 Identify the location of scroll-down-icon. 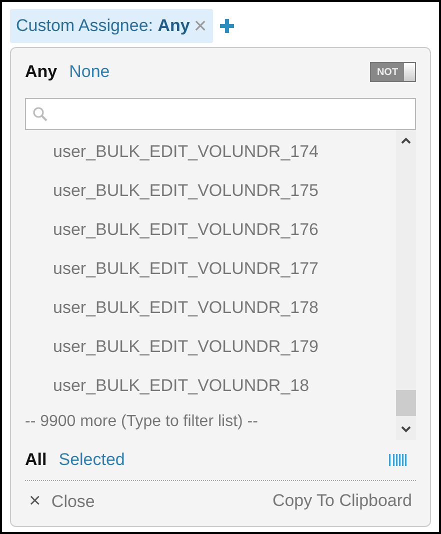
(406, 429).